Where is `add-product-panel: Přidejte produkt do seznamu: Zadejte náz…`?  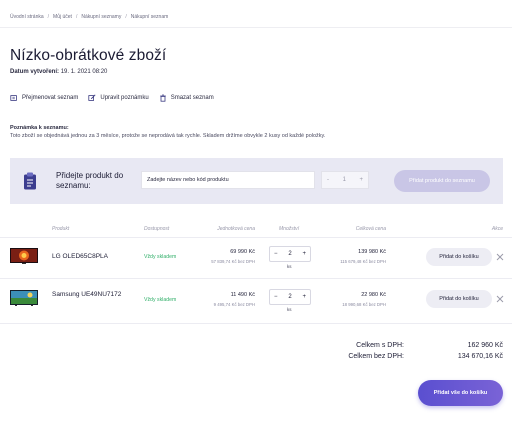
add-product-panel: Přidejte produkt do seznamu: Zadejte náz… is located at coordinates (256, 181).